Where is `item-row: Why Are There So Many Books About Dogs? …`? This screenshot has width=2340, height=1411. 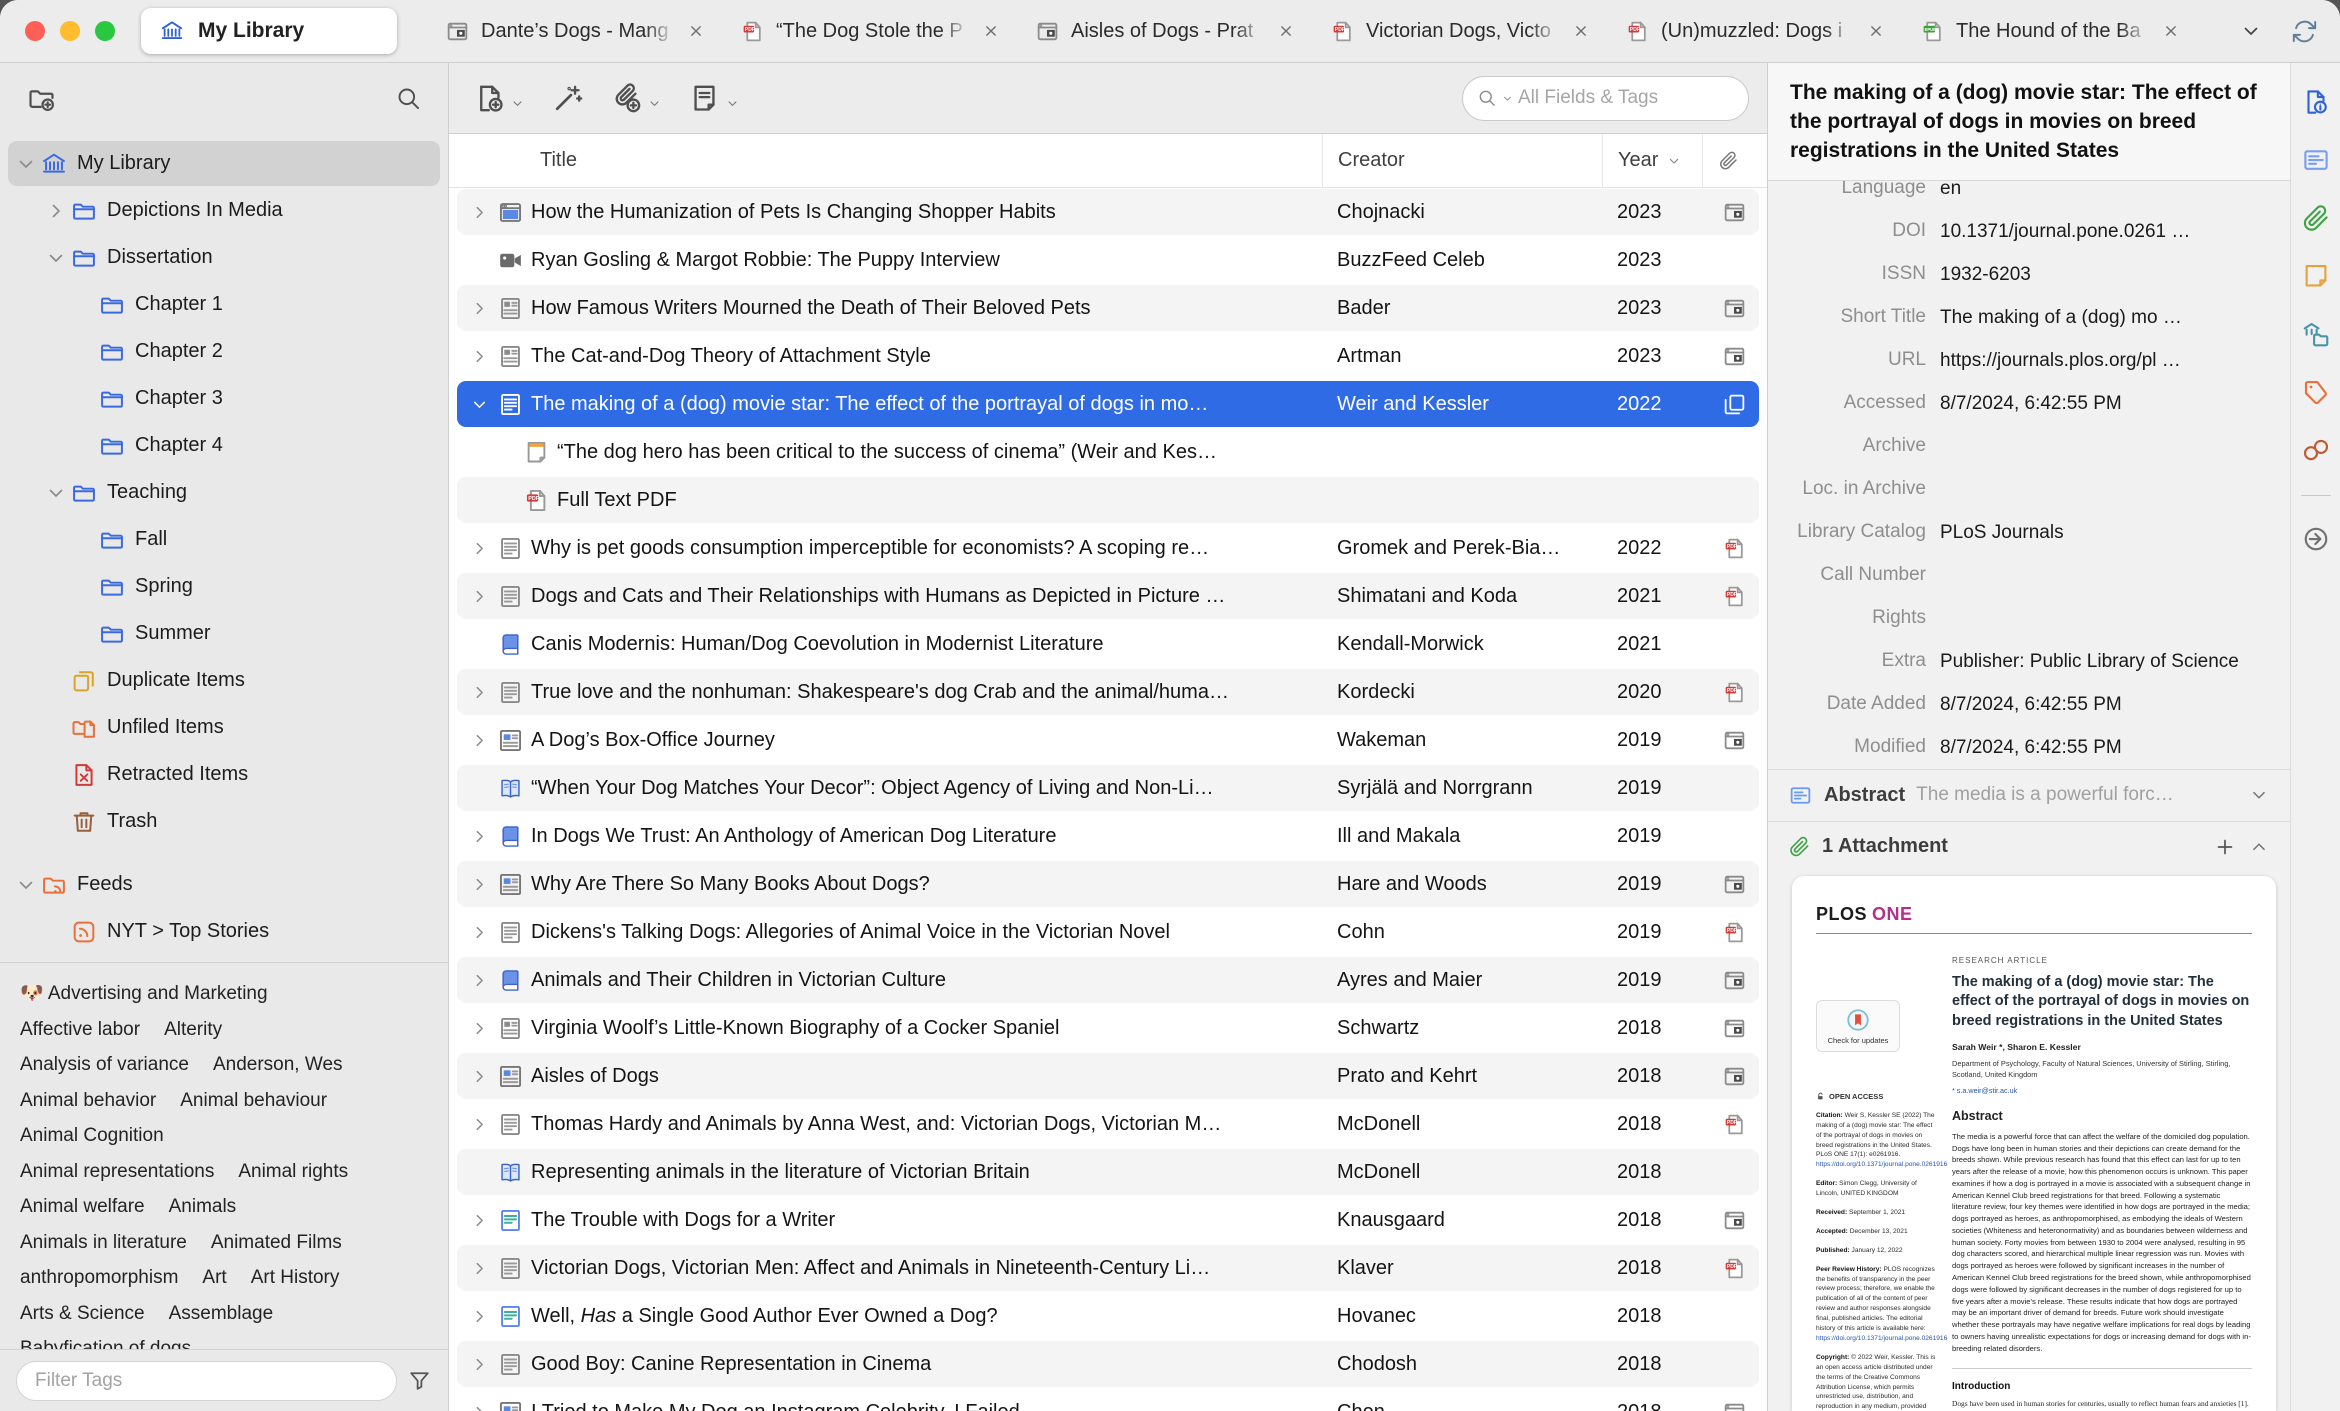 item-row: Why Are There So Many Books About Dogs? … is located at coordinates (1108, 884).